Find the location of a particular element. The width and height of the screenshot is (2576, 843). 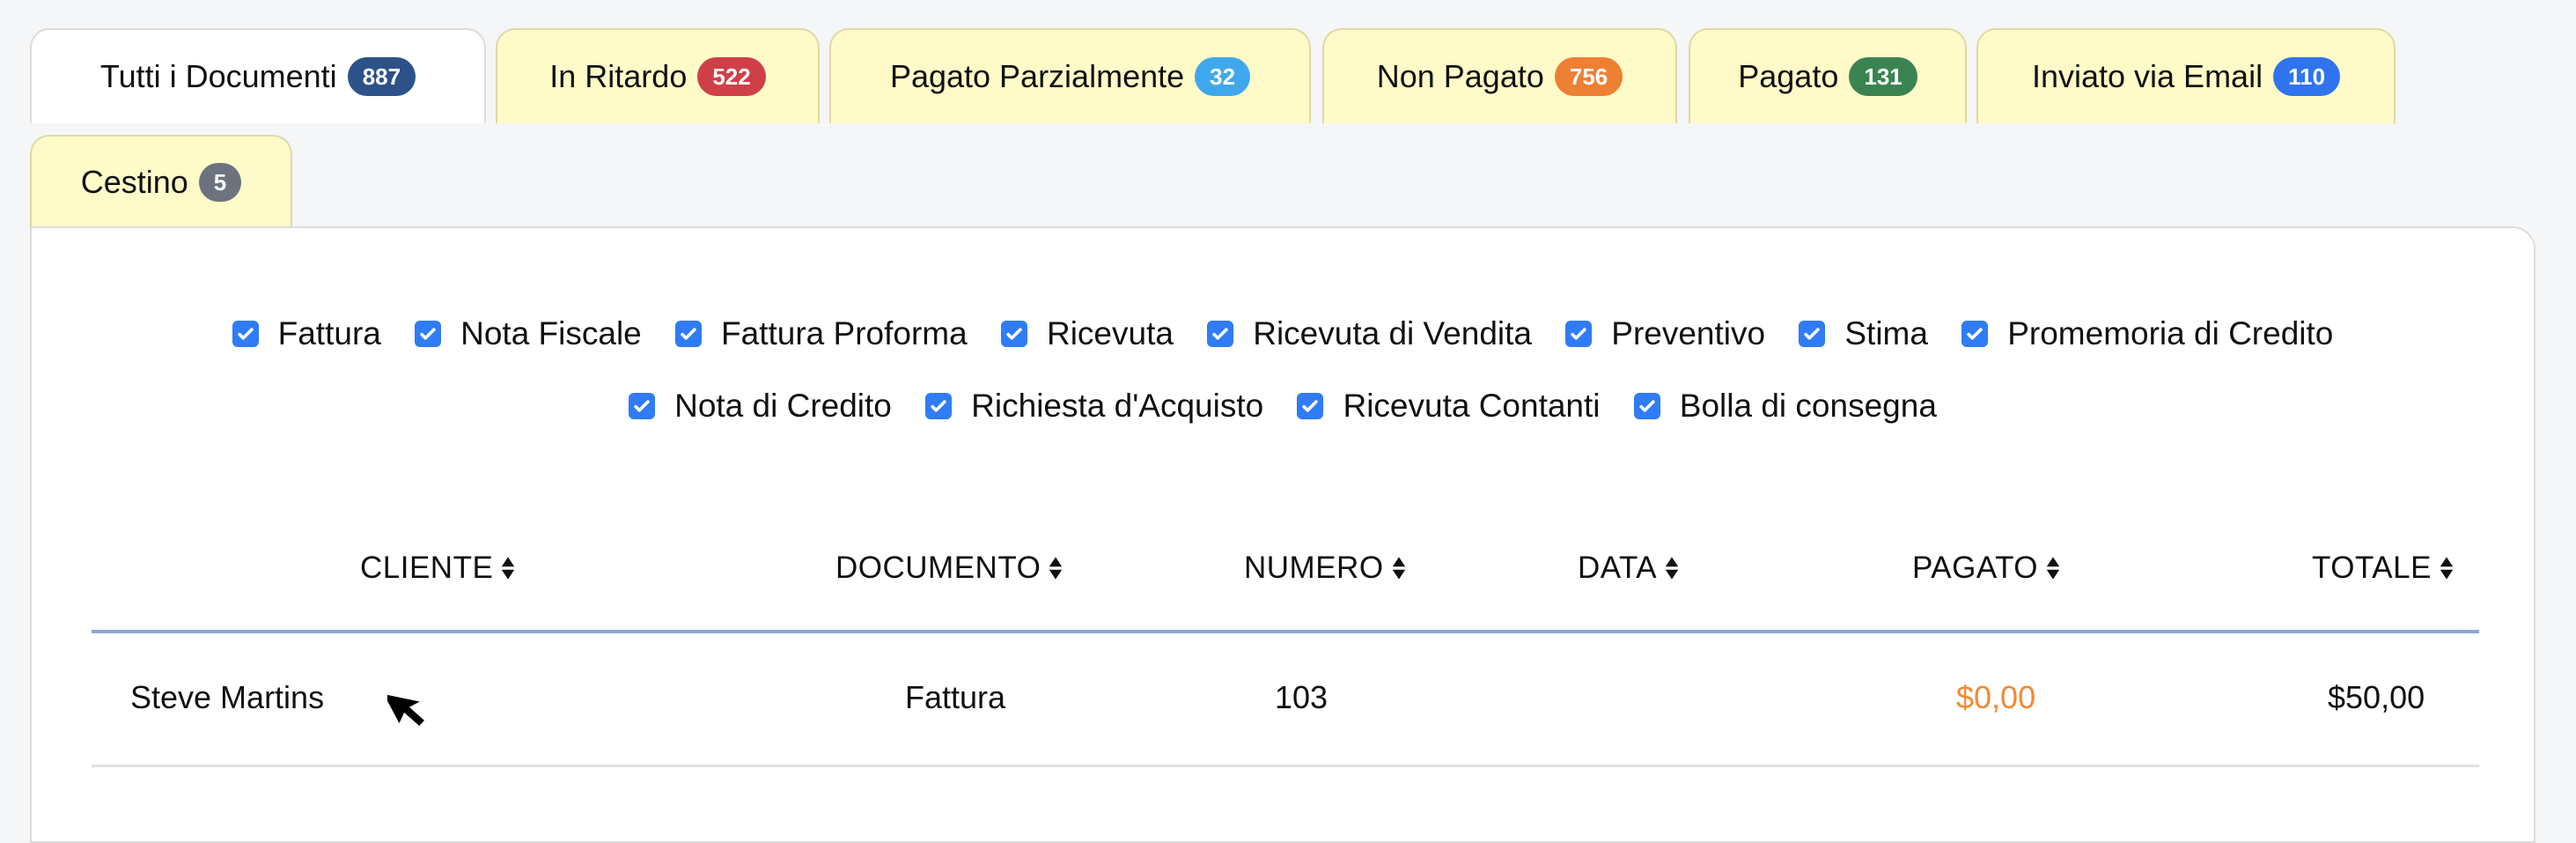

filter-label: Stima is located at coordinates (1886, 333).